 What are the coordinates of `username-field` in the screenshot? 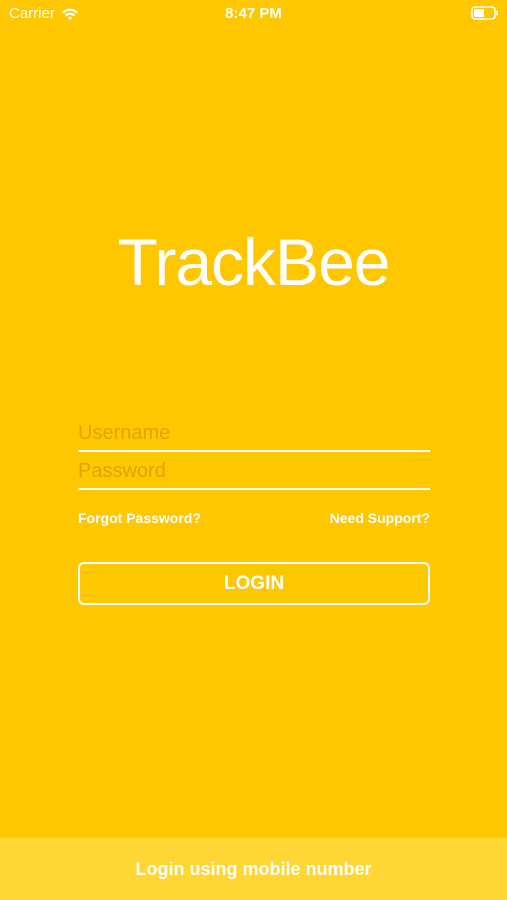 It's located at (254, 434).